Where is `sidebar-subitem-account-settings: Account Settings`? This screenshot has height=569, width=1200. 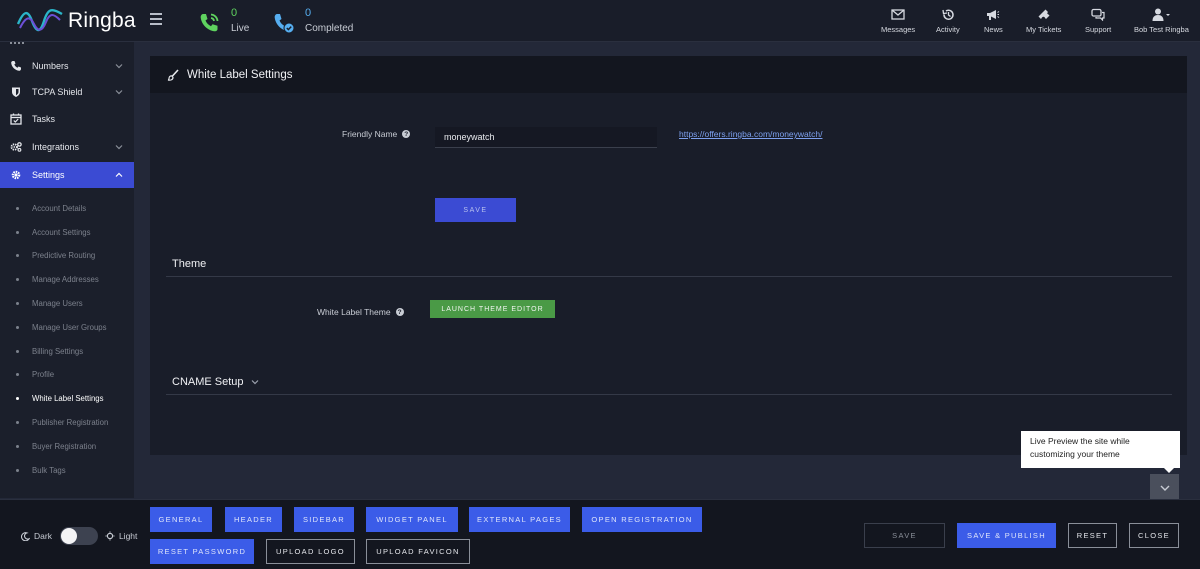
sidebar-subitem-account-settings: Account Settings is located at coordinates (67, 232).